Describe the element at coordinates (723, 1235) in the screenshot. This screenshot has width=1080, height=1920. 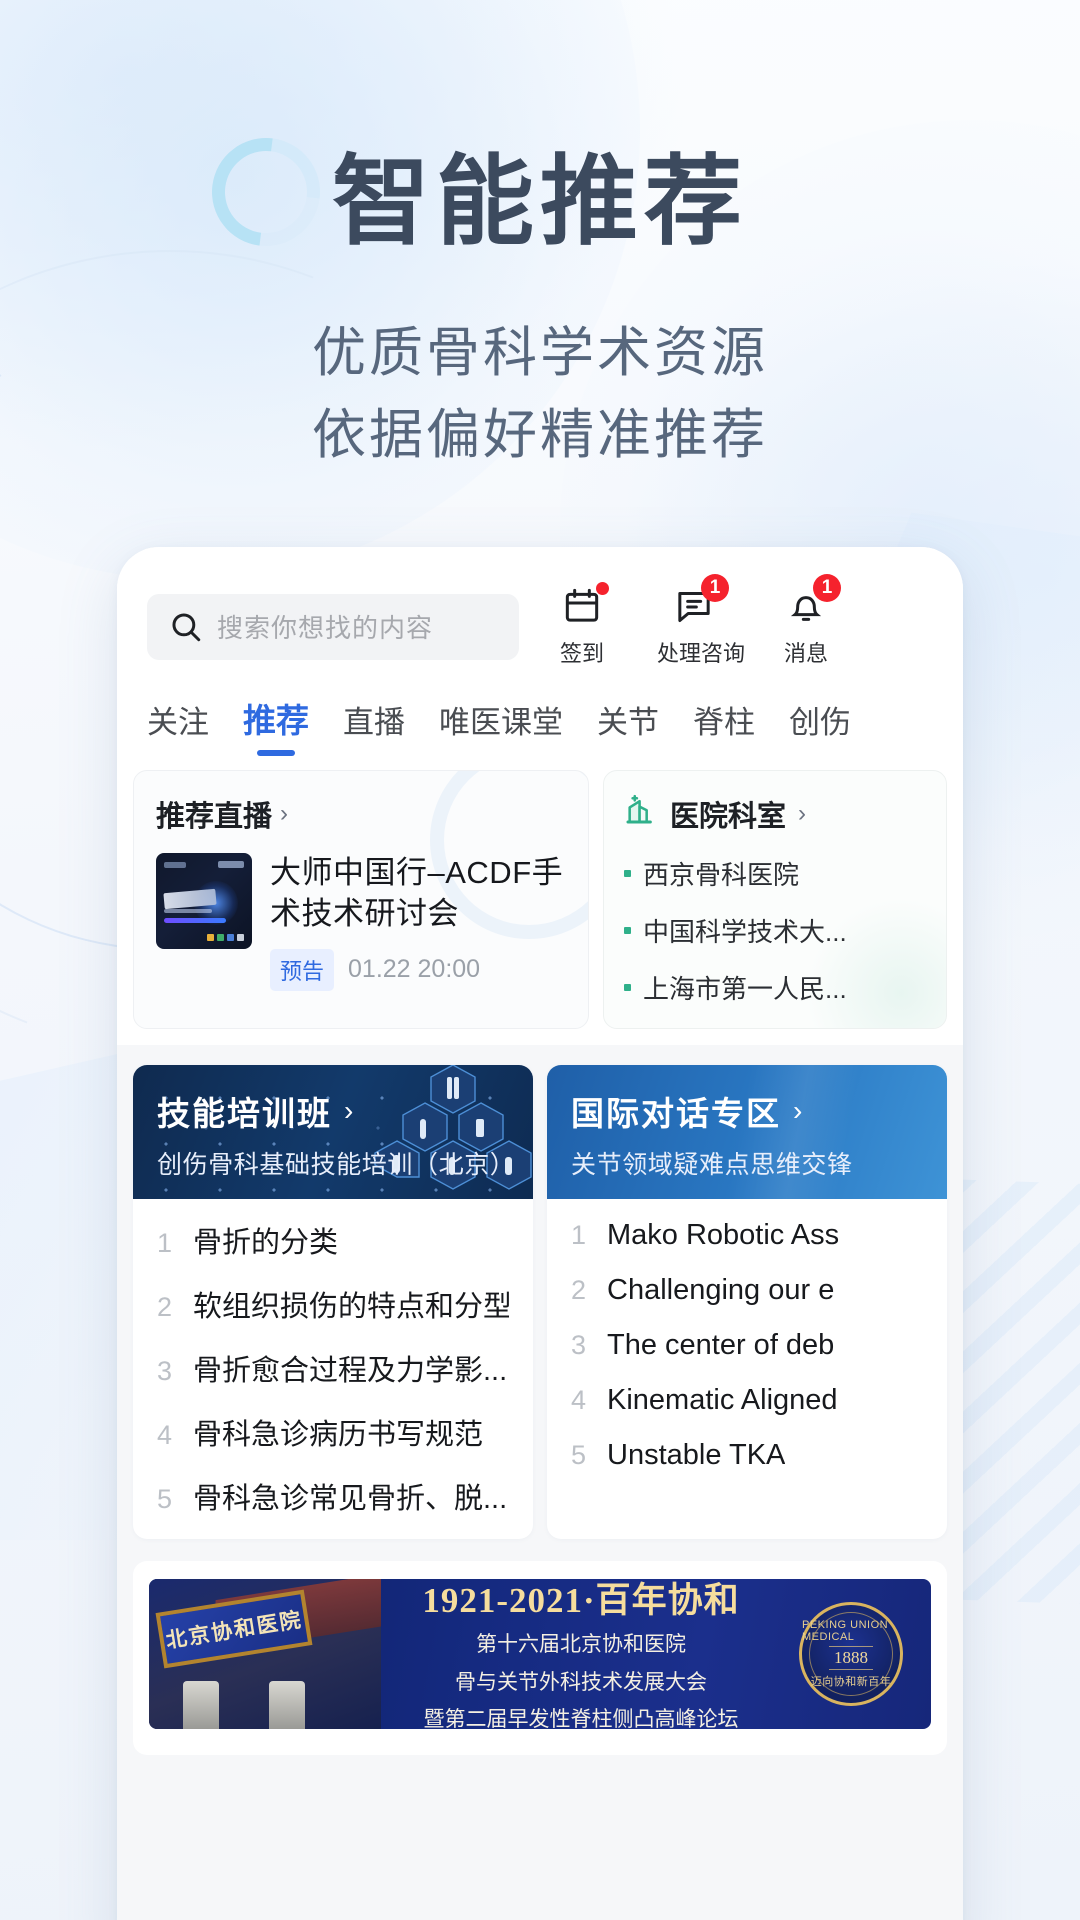
I see `item-title: Mako Robotic Ass` at that location.